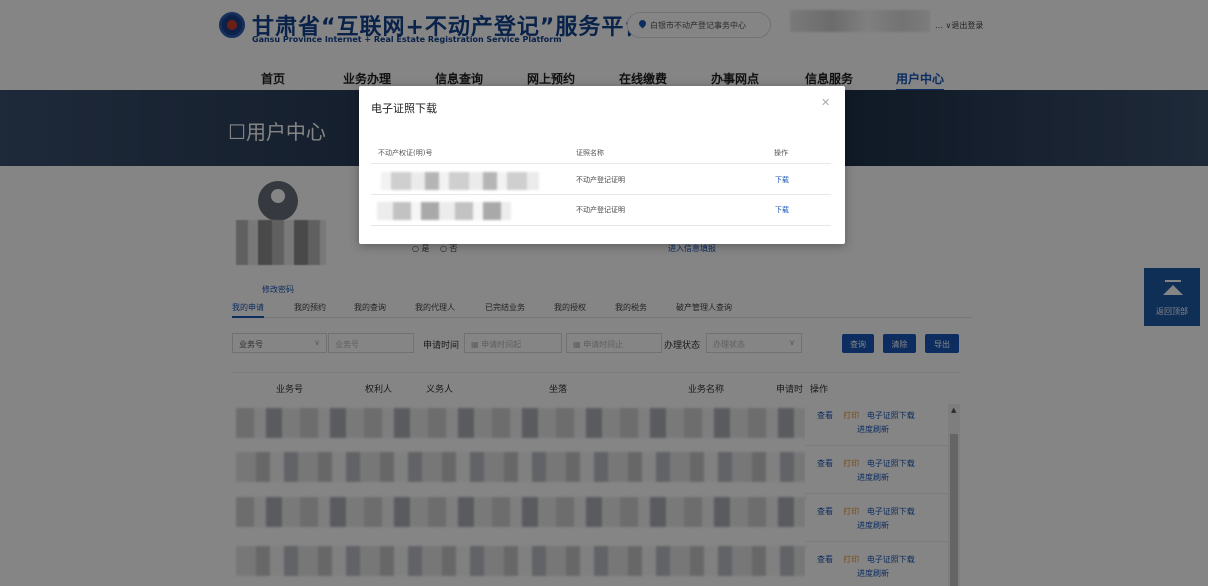 This screenshot has width=1208, height=586. What do you see at coordinates (404, 108) in the screenshot?
I see `modal-title: 电子证照下载` at bounding box center [404, 108].